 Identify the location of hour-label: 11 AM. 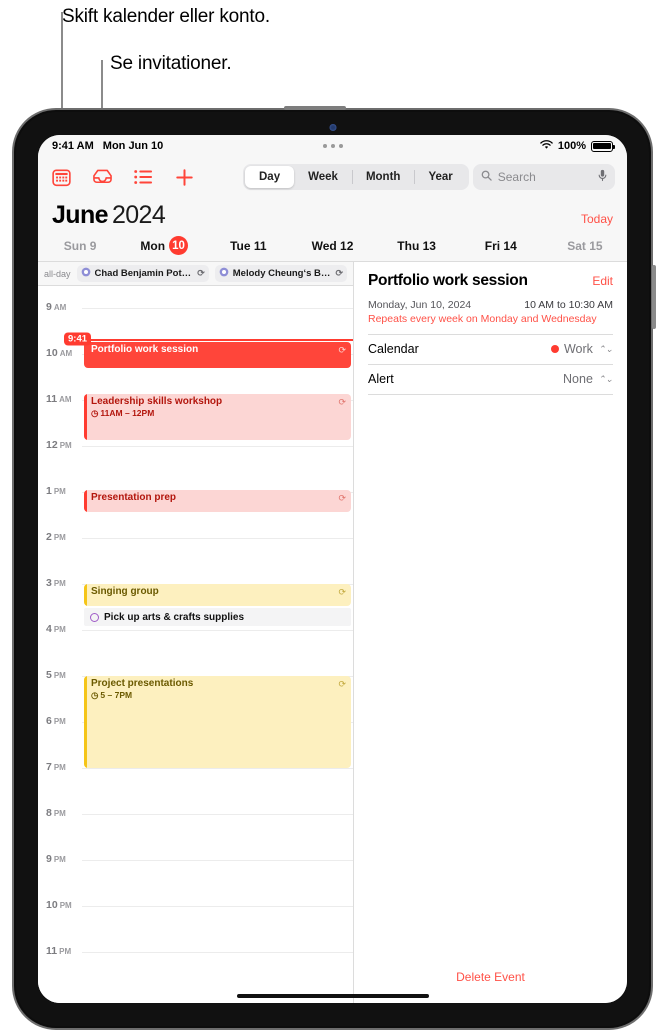
(59, 399).